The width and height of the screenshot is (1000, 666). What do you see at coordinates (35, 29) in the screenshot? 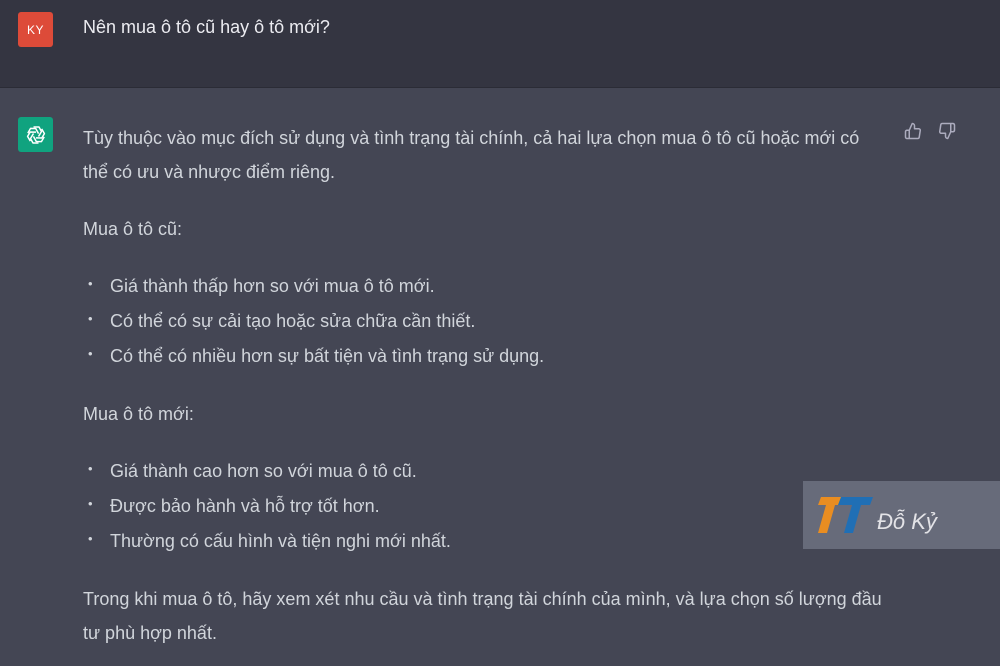
I see `user-avatar: KY` at bounding box center [35, 29].